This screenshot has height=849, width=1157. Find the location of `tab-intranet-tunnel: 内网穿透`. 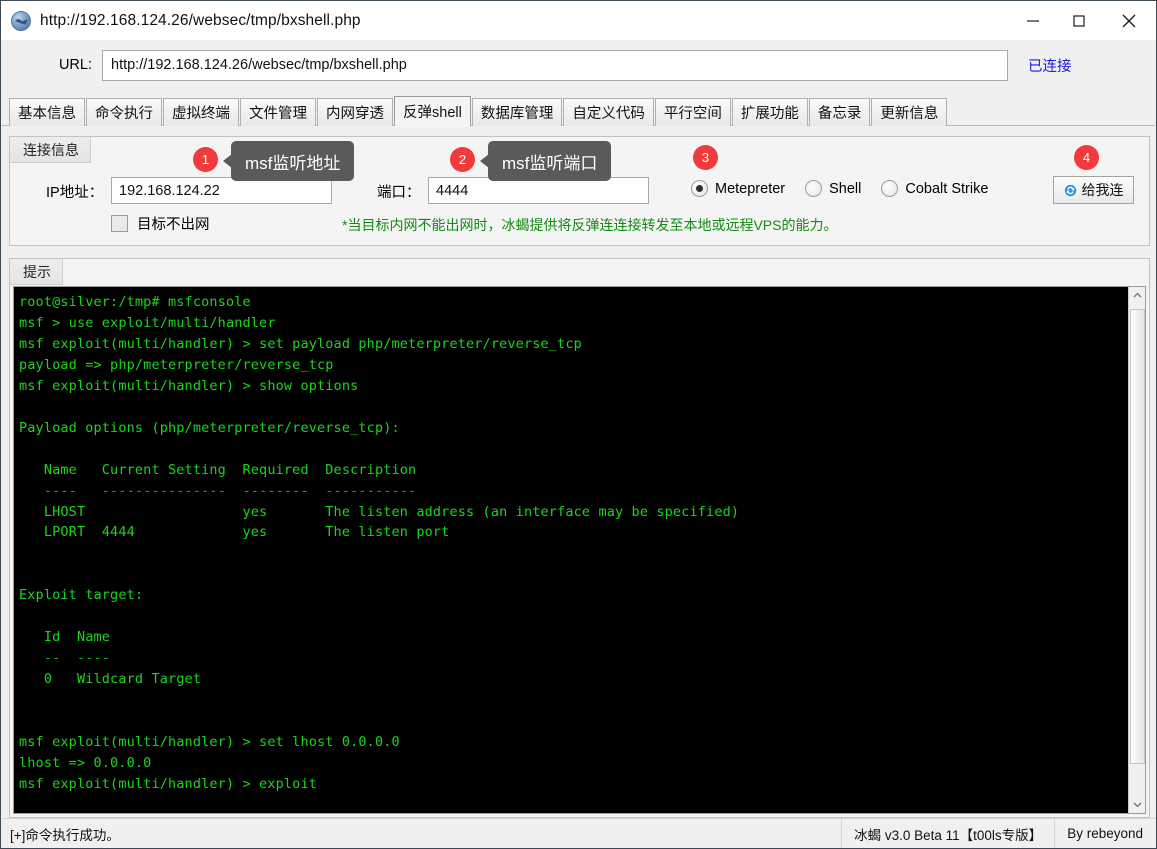

tab-intranet-tunnel: 内网穿透 is located at coordinates (355, 112).